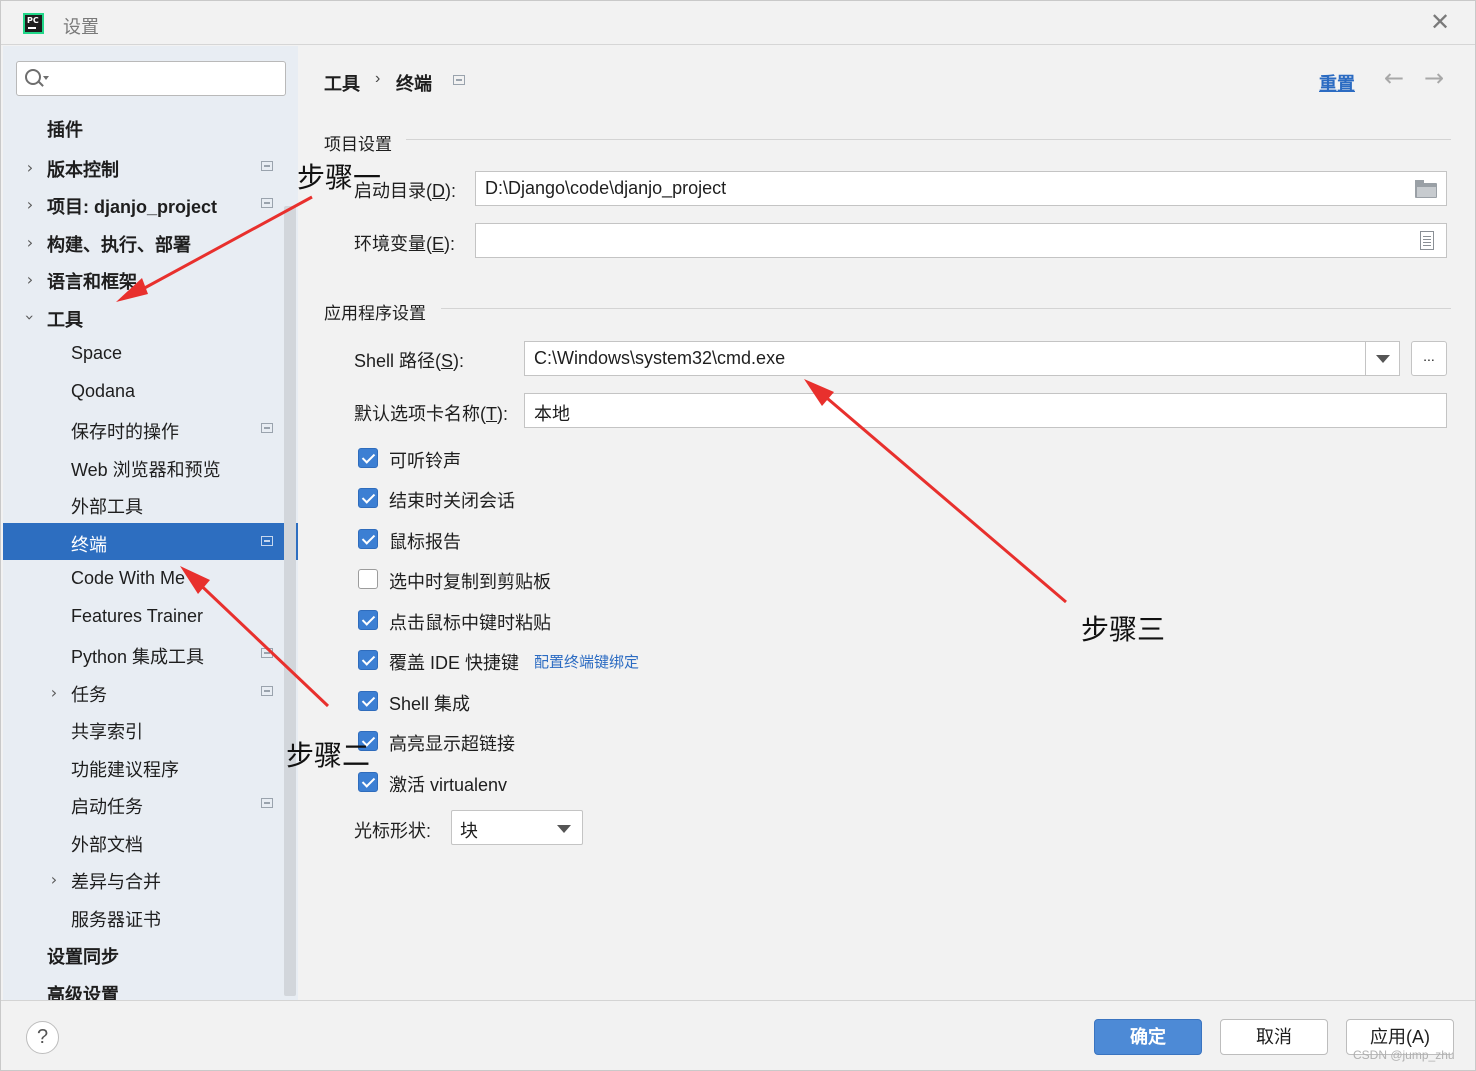 This screenshot has height=1071, width=1476. I want to click on env-vars-field, so click(961, 240).